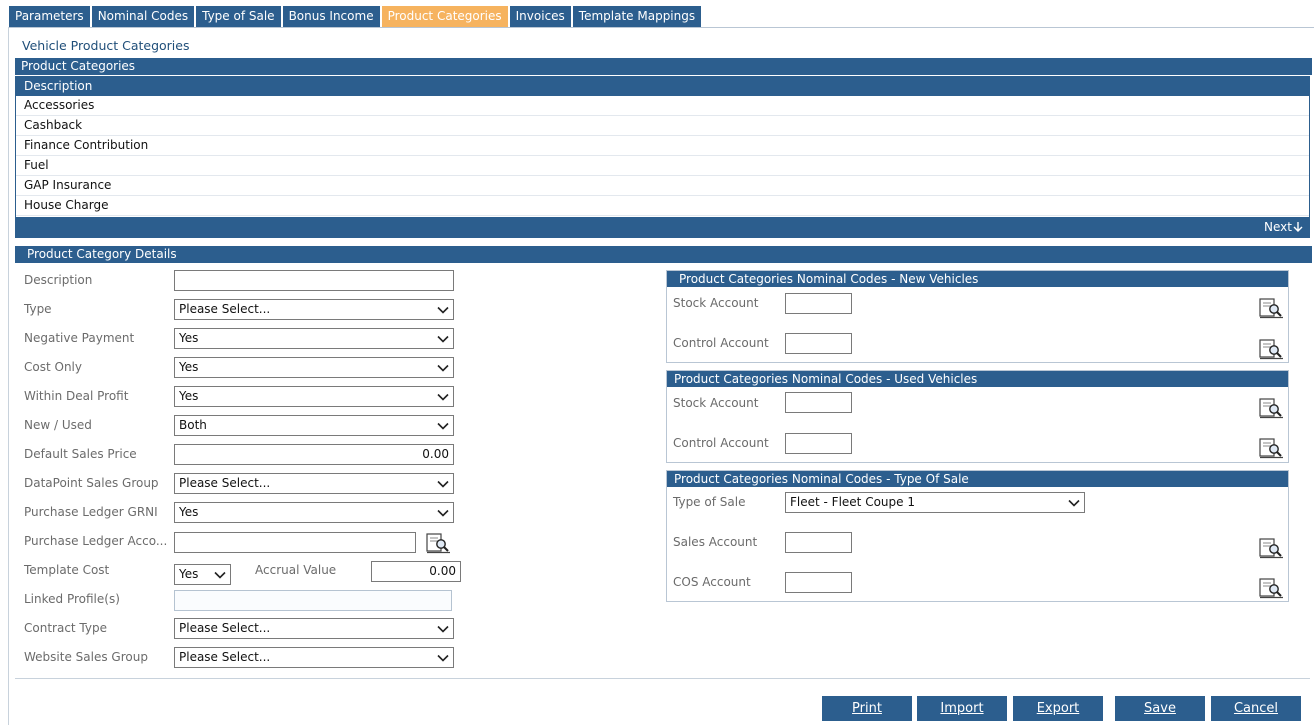 Image resolution: width=1314 pixels, height=725 pixels. What do you see at coordinates (852, 502) in the screenshot?
I see `type-of-sale-value: Fleet - Fleet Coupe 1` at bounding box center [852, 502].